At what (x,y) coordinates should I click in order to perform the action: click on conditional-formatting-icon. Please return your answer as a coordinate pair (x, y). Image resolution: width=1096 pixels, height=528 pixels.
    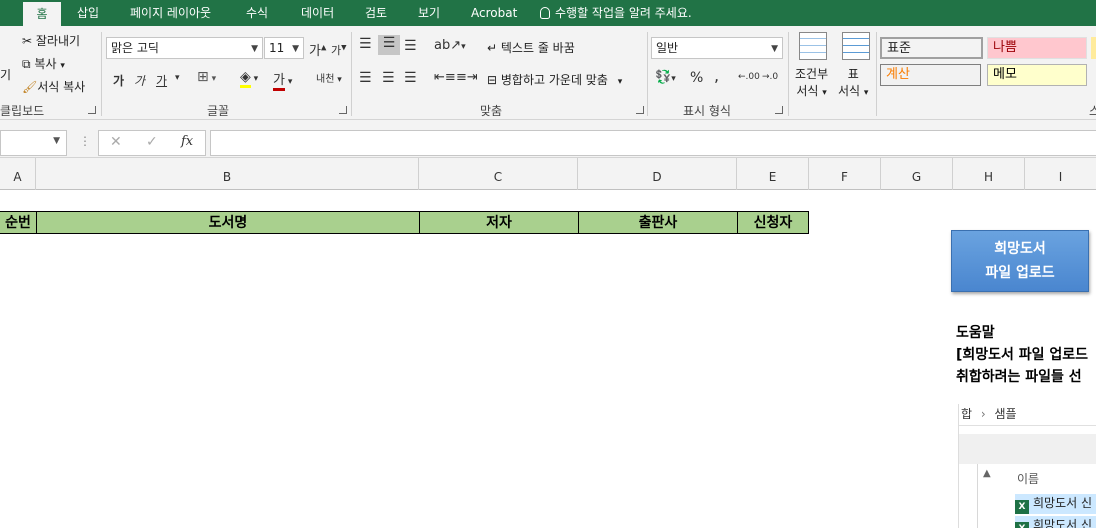
    Looking at the image, I should click on (813, 46).